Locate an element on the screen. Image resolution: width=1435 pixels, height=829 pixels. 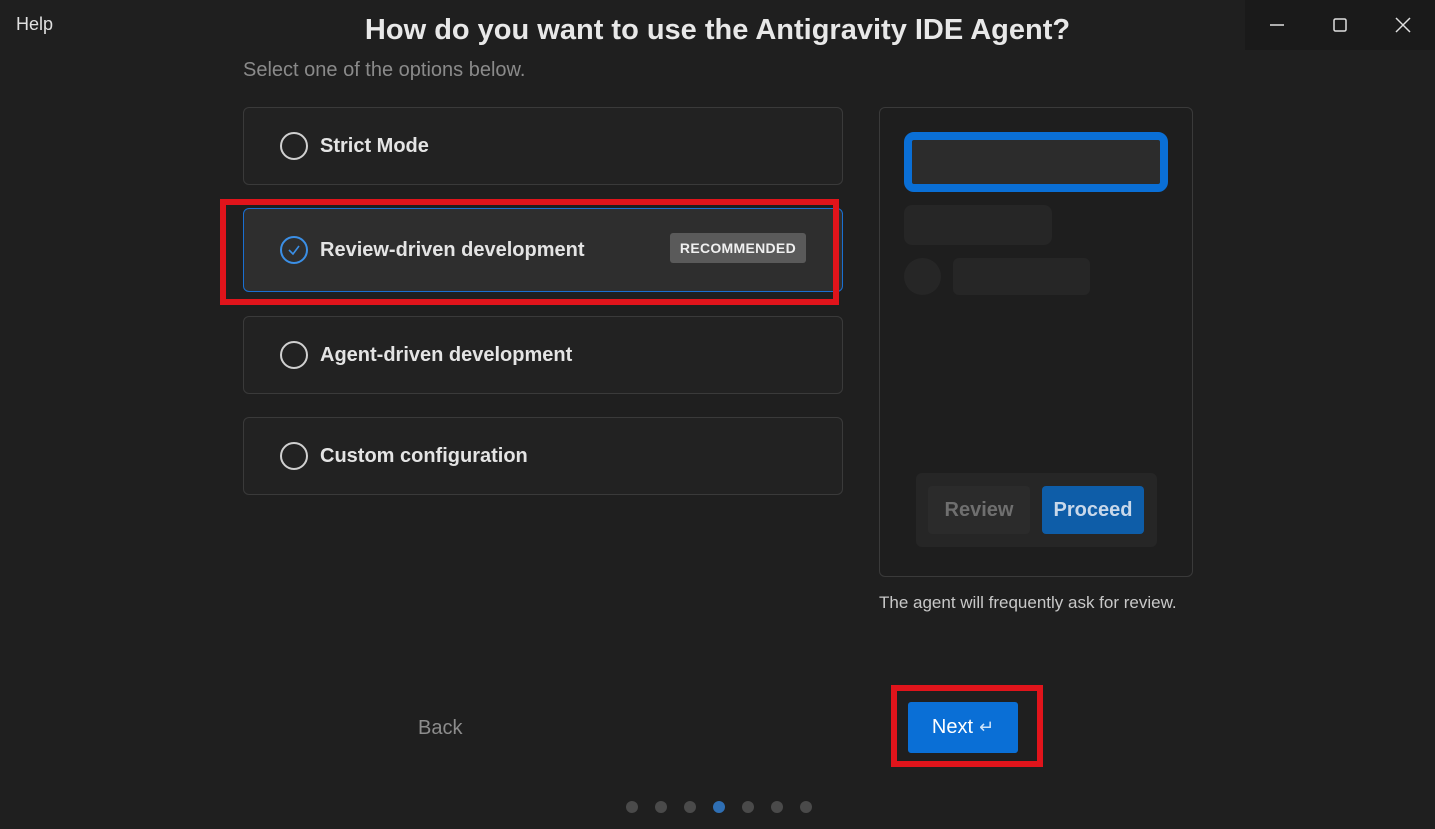
radio-checked-icon is located at coordinates (294, 250).